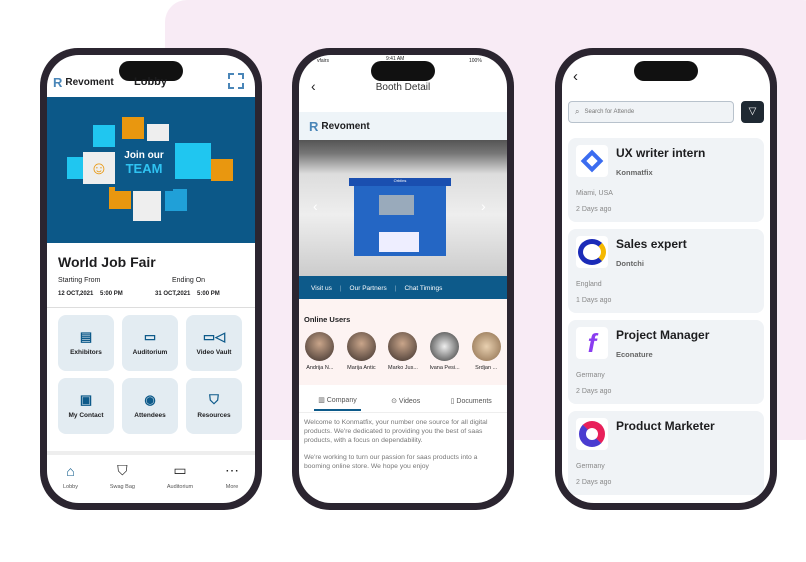 The width and height of the screenshot is (806, 562). What do you see at coordinates (111, 294) in the screenshot?
I see `start-time: 5:00 PM` at bounding box center [111, 294].